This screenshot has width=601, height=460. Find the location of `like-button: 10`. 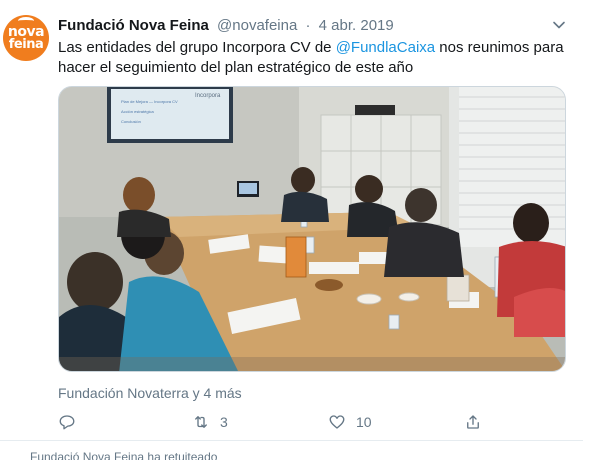

like-button: 10 is located at coordinates (350, 422).